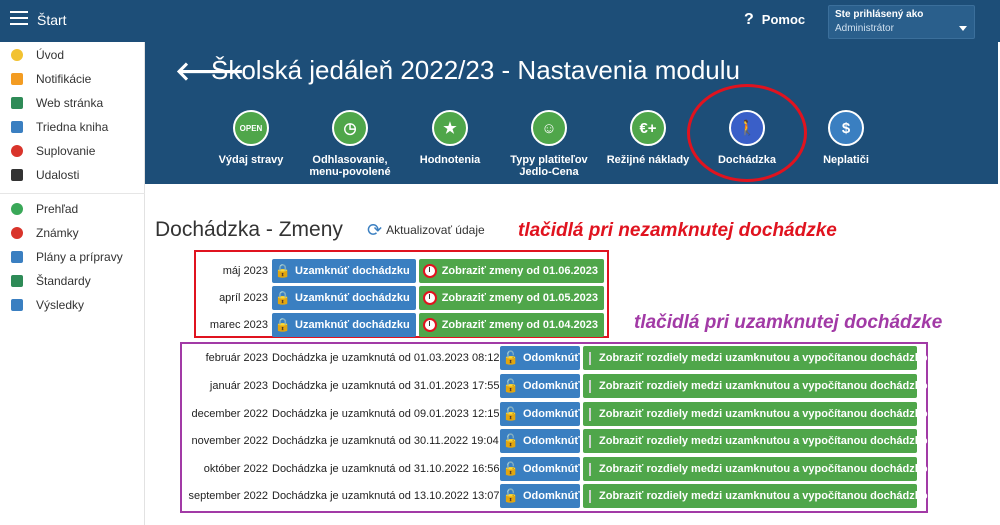 The image size is (1000, 525). Describe the element at coordinates (251, 128) in the screenshot. I see `open-sign-icon: OPEN` at that location.